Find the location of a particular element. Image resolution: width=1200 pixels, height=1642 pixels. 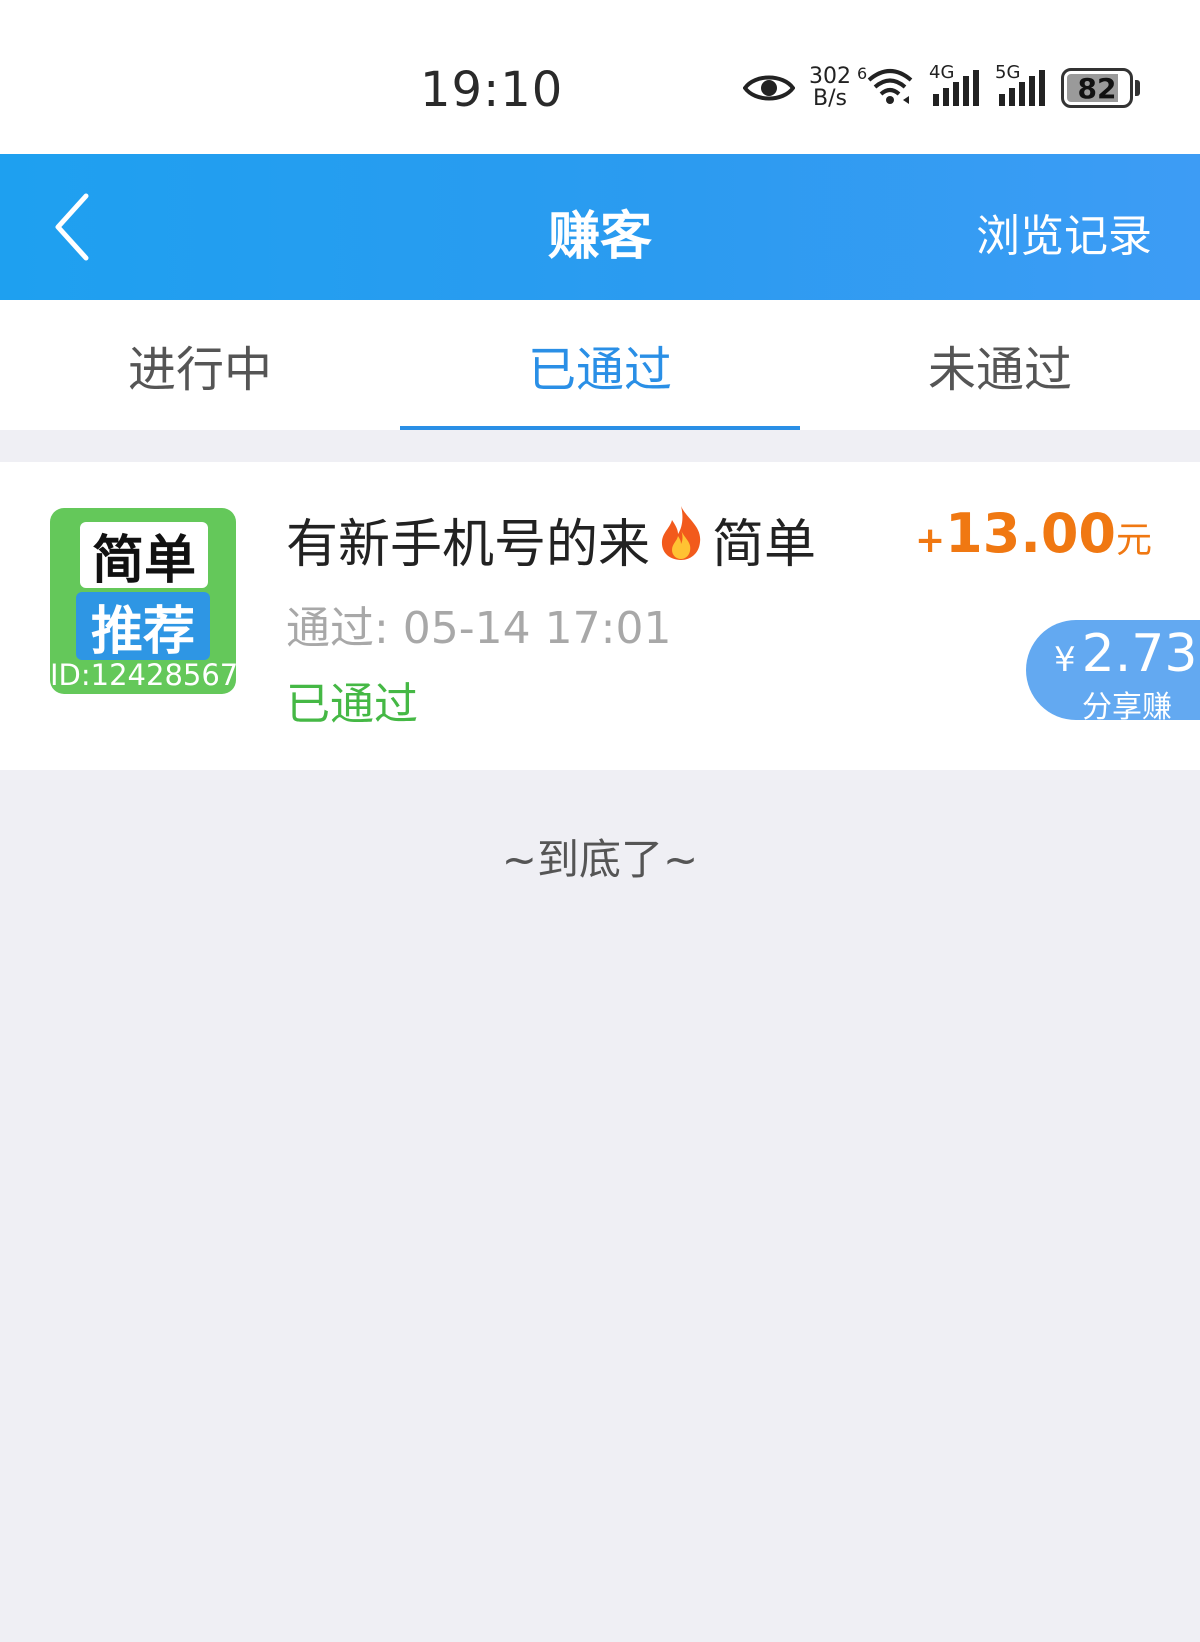

battery-level: 82 is located at coordinates (1097, 88).